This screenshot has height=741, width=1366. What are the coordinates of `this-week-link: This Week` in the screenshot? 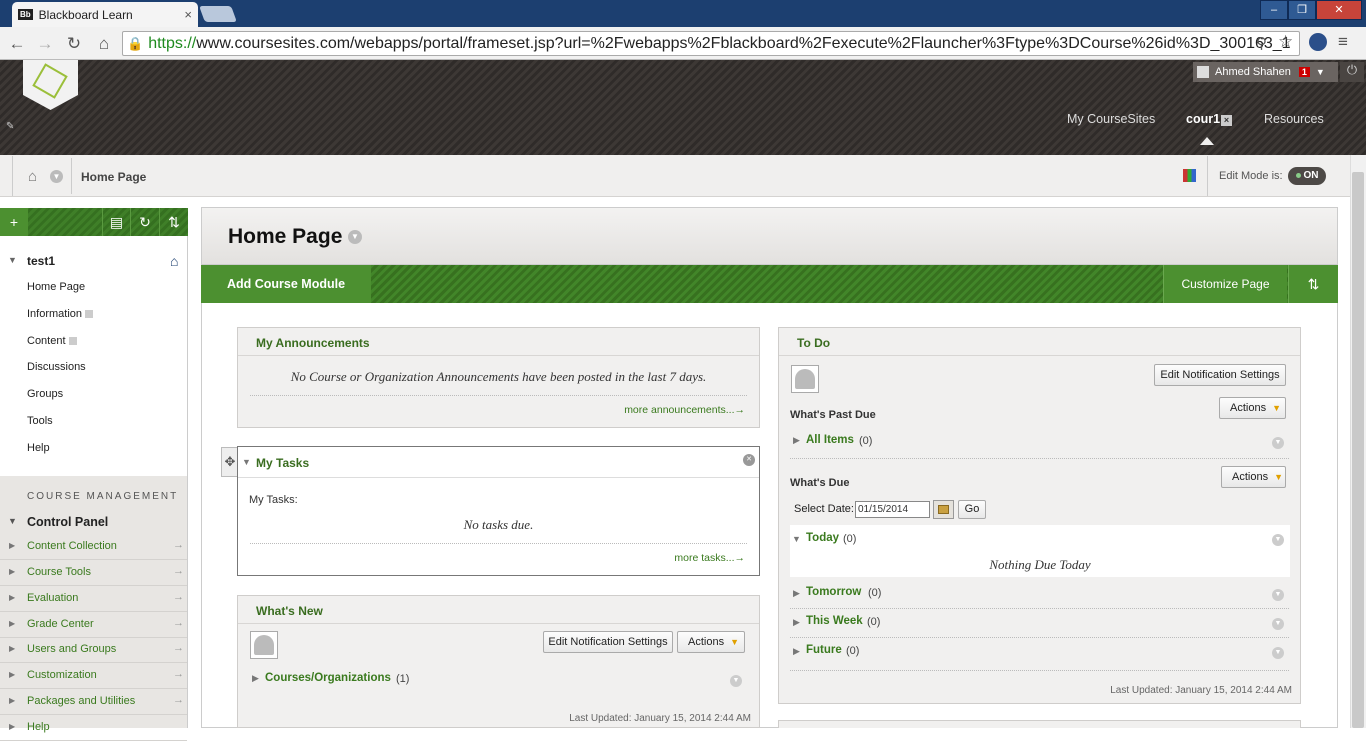 It's located at (834, 621).